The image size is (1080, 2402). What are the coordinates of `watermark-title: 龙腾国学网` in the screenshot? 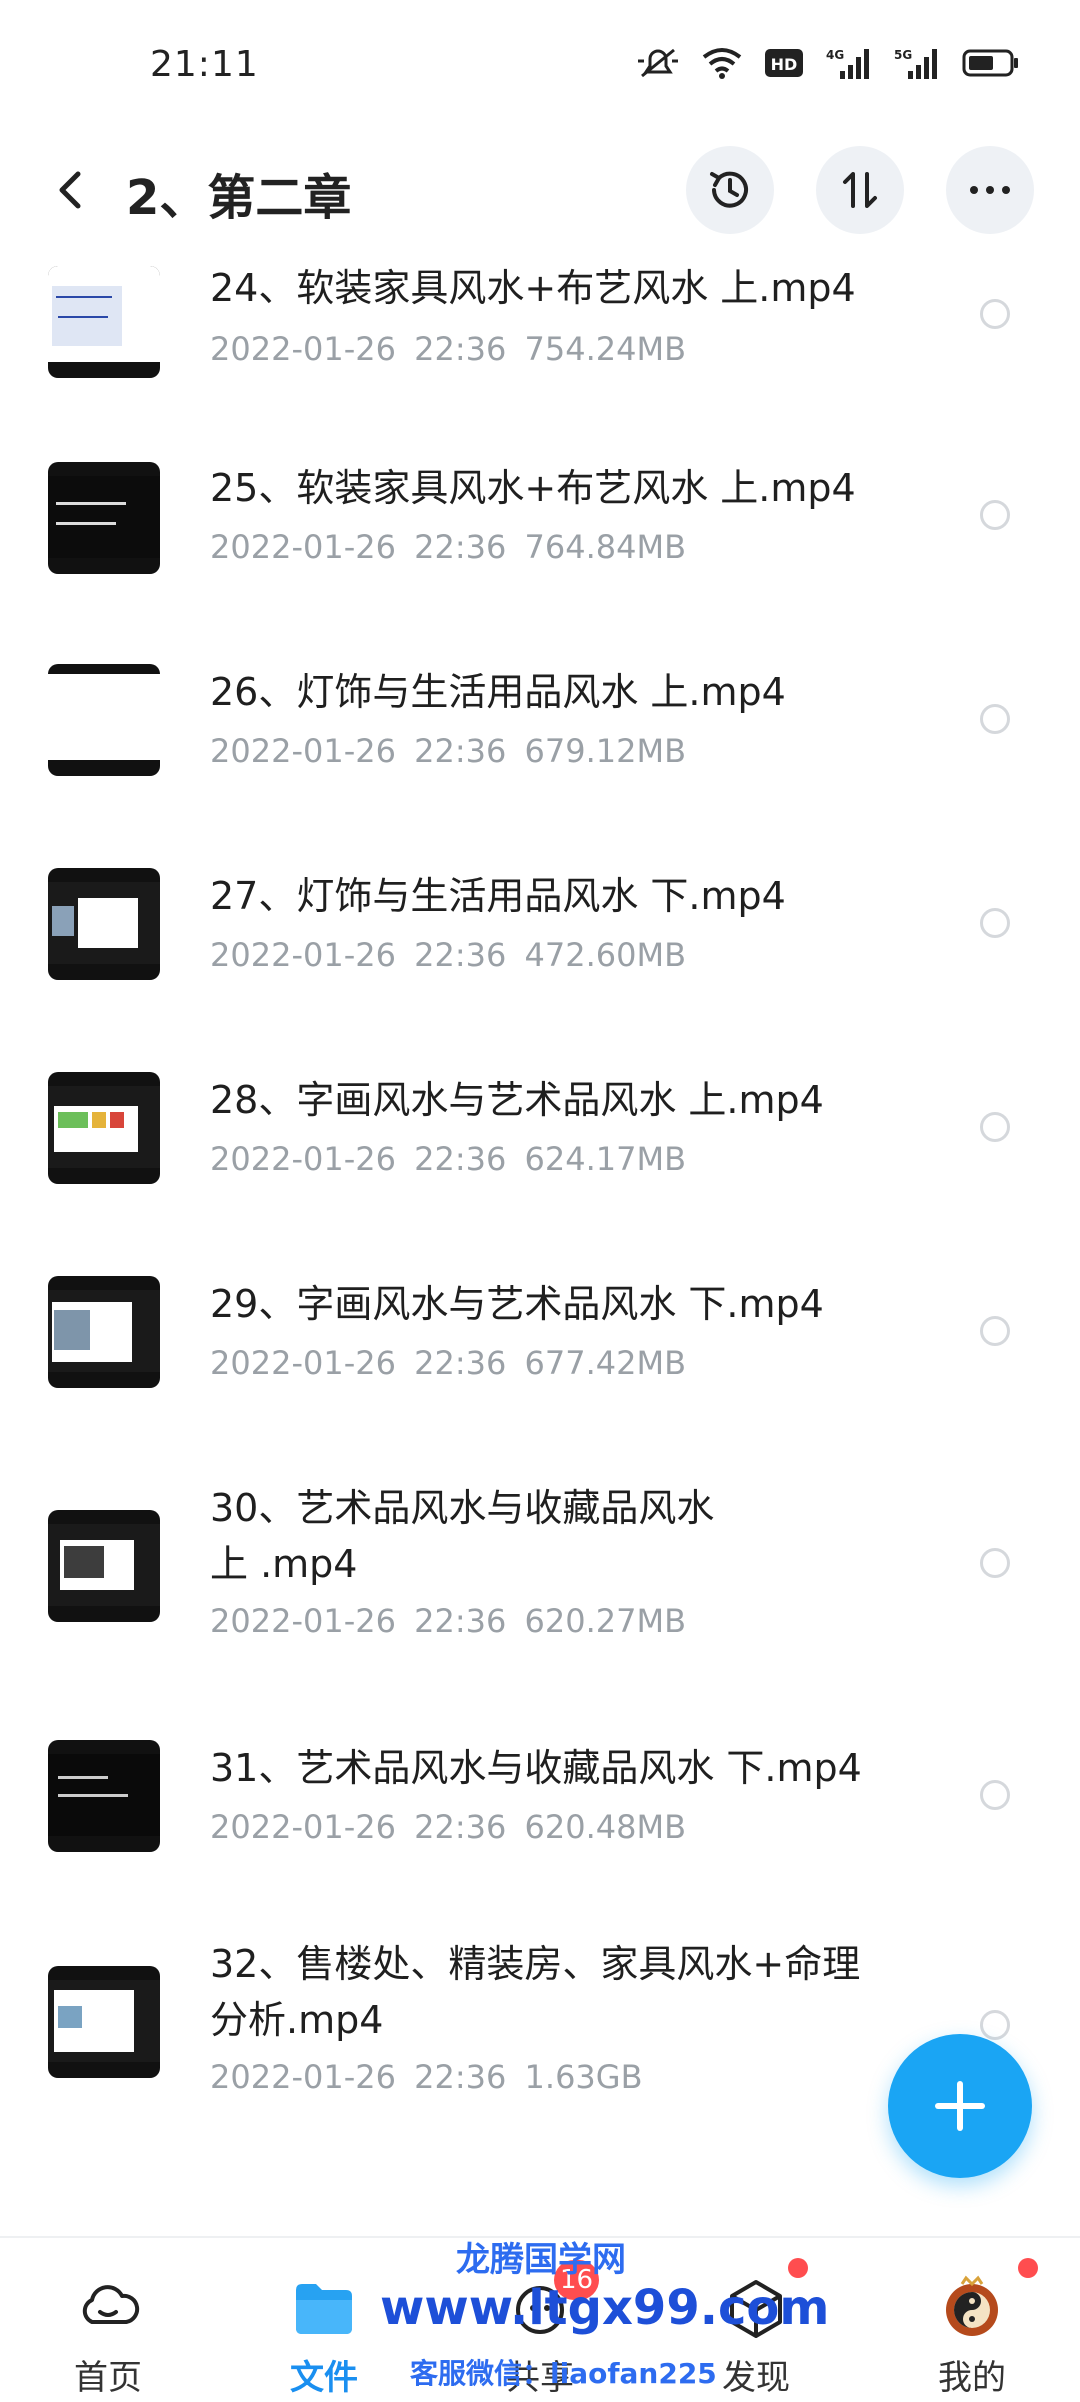 It's located at (541, 2260).